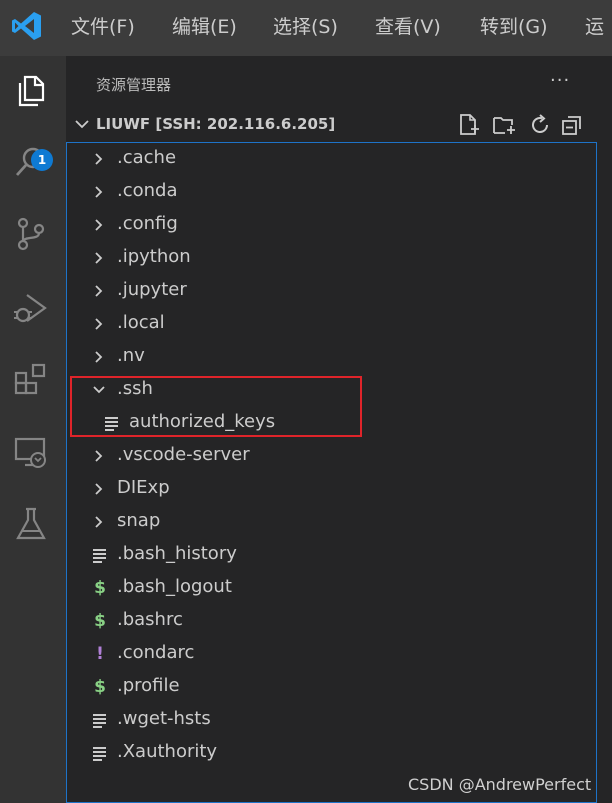 This screenshot has height=803, width=612. I want to click on menu-bar: 文件(F) 编辑(E) 选择(S) 查看(V) 转到(G) 运, so click(306, 28).